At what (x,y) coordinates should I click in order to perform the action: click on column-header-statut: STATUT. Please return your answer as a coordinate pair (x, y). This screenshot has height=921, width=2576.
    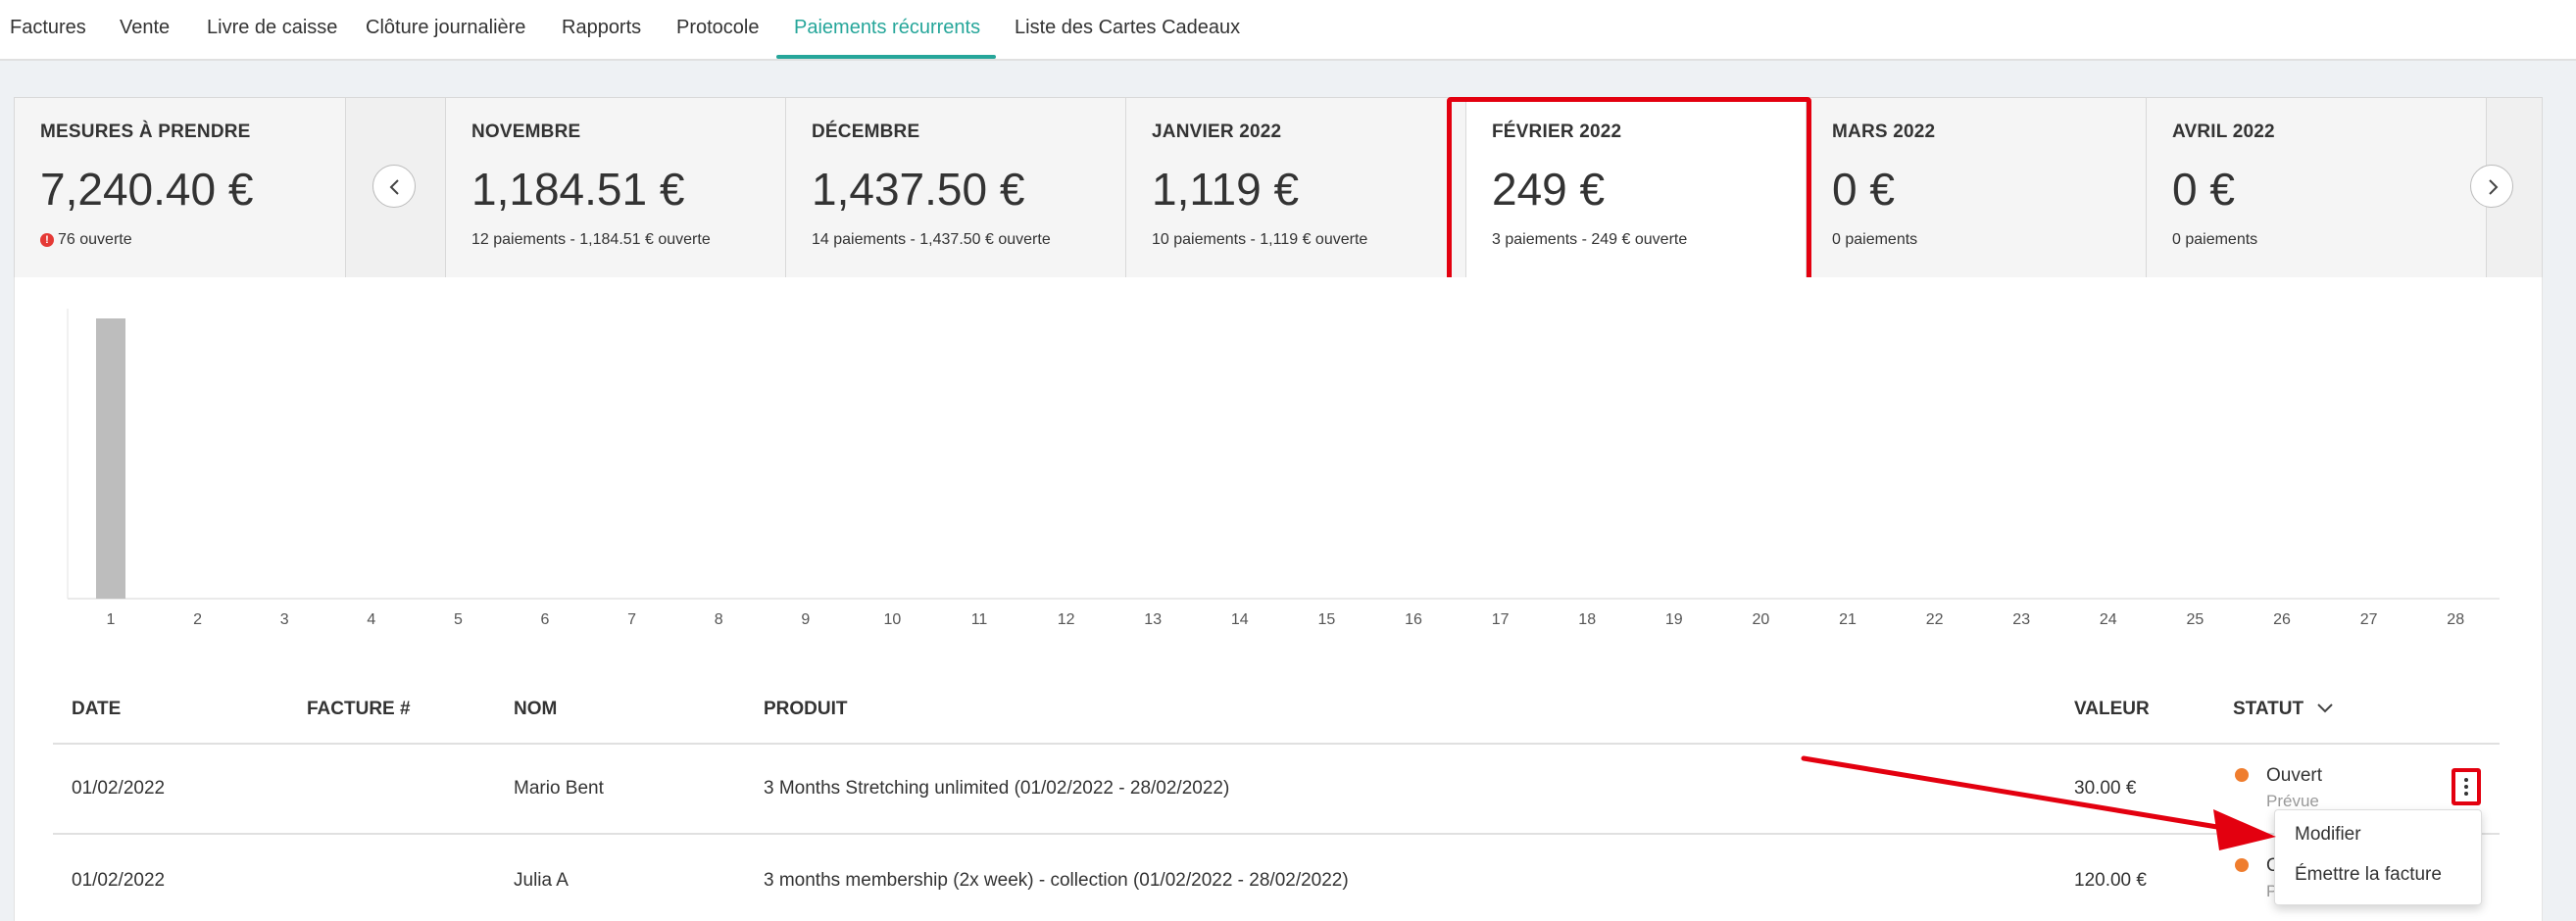
    Looking at the image, I should click on (2283, 709).